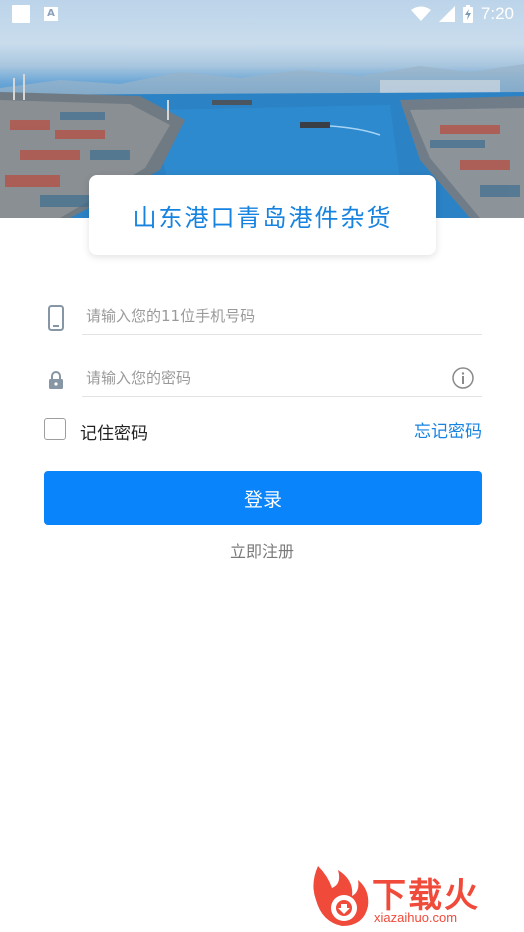 The height and width of the screenshot is (932, 524). Describe the element at coordinates (263, 498) in the screenshot. I see `login-button: 登录` at that location.